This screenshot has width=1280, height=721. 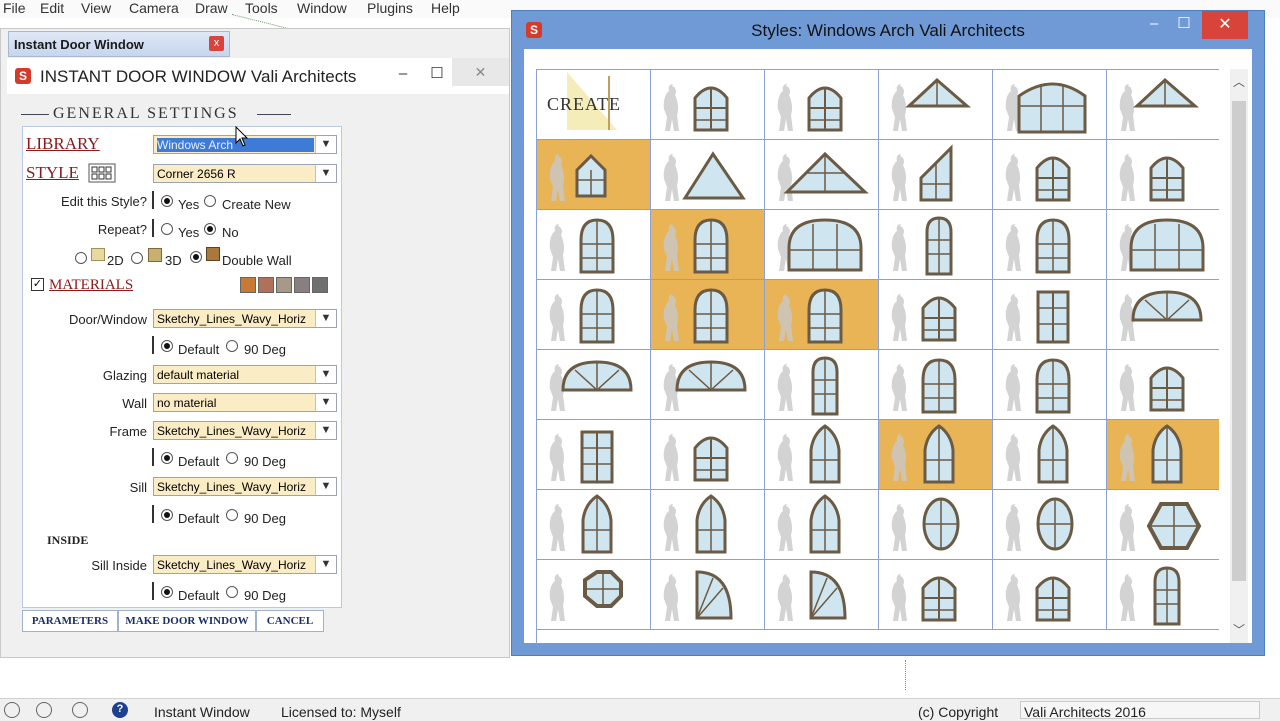 I want to click on geo-location-icon, so click(x=44, y=710).